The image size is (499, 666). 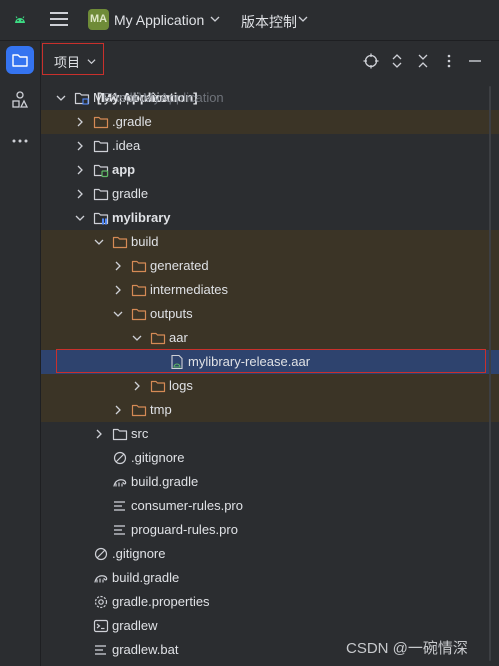 What do you see at coordinates (124, 169) in the screenshot?
I see `tree-item-label: app` at bounding box center [124, 169].